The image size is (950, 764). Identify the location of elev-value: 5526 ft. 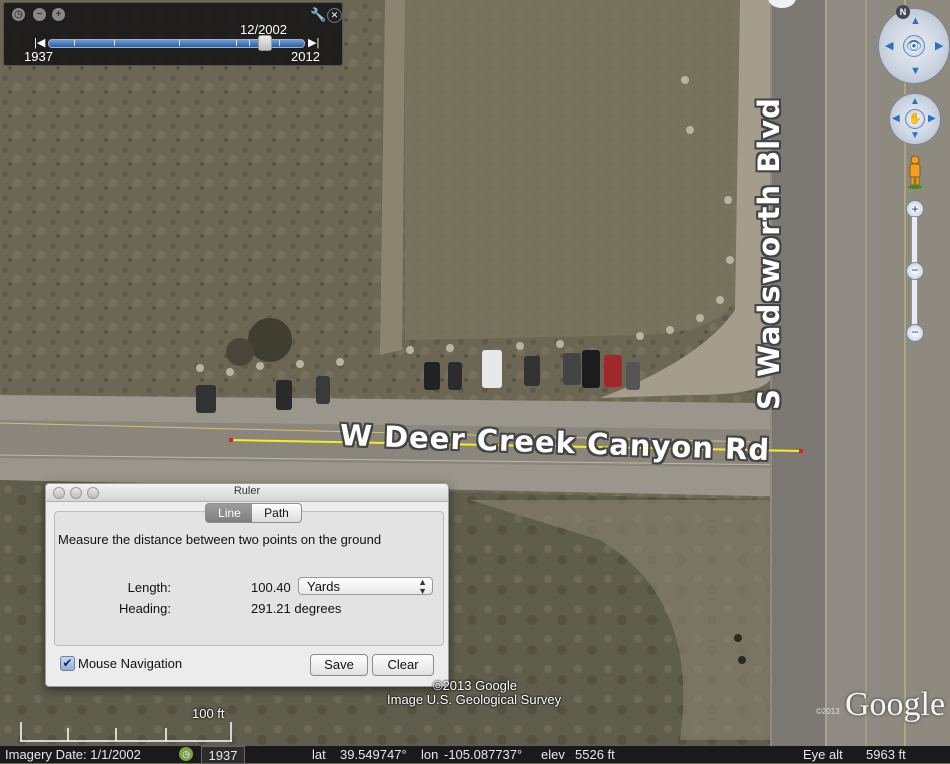
(595, 754).